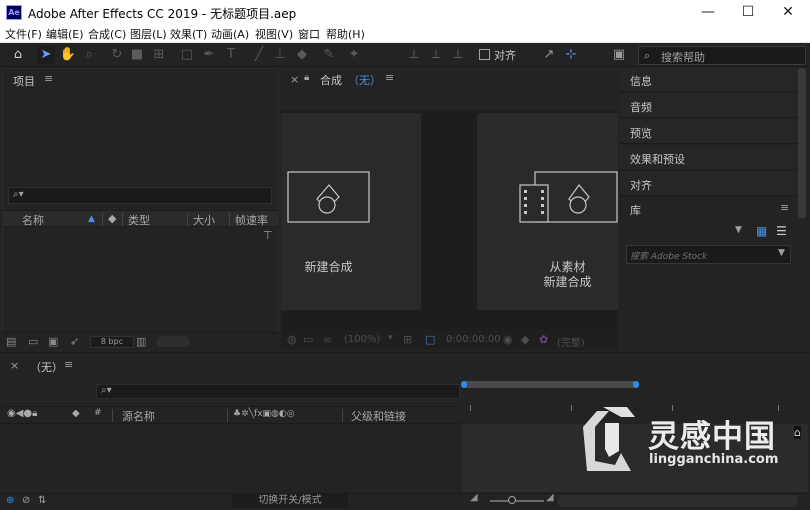 Image resolution: width=810 pixels, height=510 pixels. What do you see at coordinates (139, 220) in the screenshot?
I see `column-type: 类型` at bounding box center [139, 220].